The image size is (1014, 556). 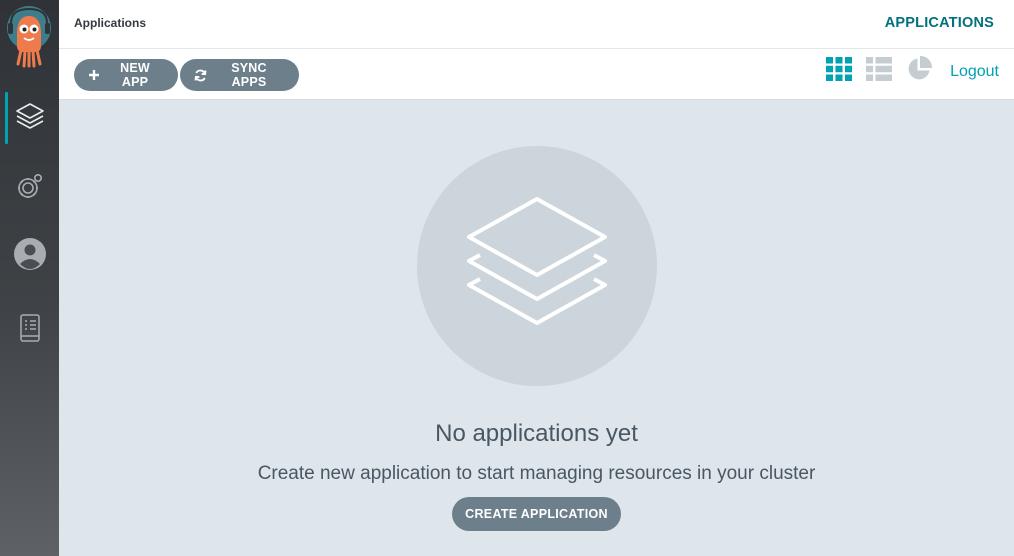 I want to click on gear-icon, so click(x=30, y=188).